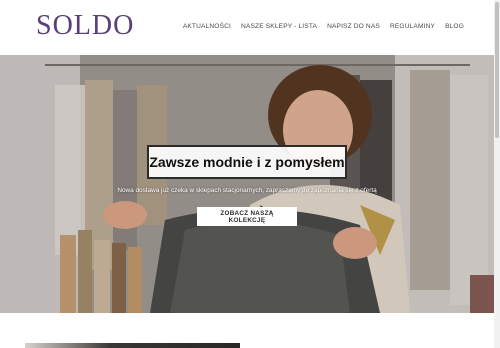 Image resolution: width=500 pixels, height=348 pixels. What do you see at coordinates (132, 345) in the screenshot?
I see `section-image-preview` at bounding box center [132, 345].